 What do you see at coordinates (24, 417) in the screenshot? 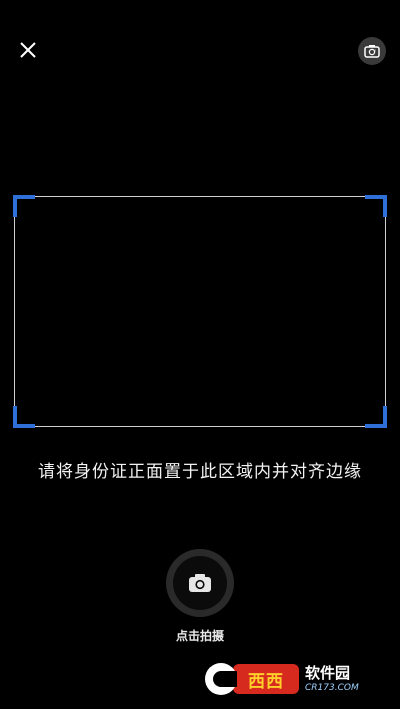
I see `frame-corner-bottom-left` at bounding box center [24, 417].